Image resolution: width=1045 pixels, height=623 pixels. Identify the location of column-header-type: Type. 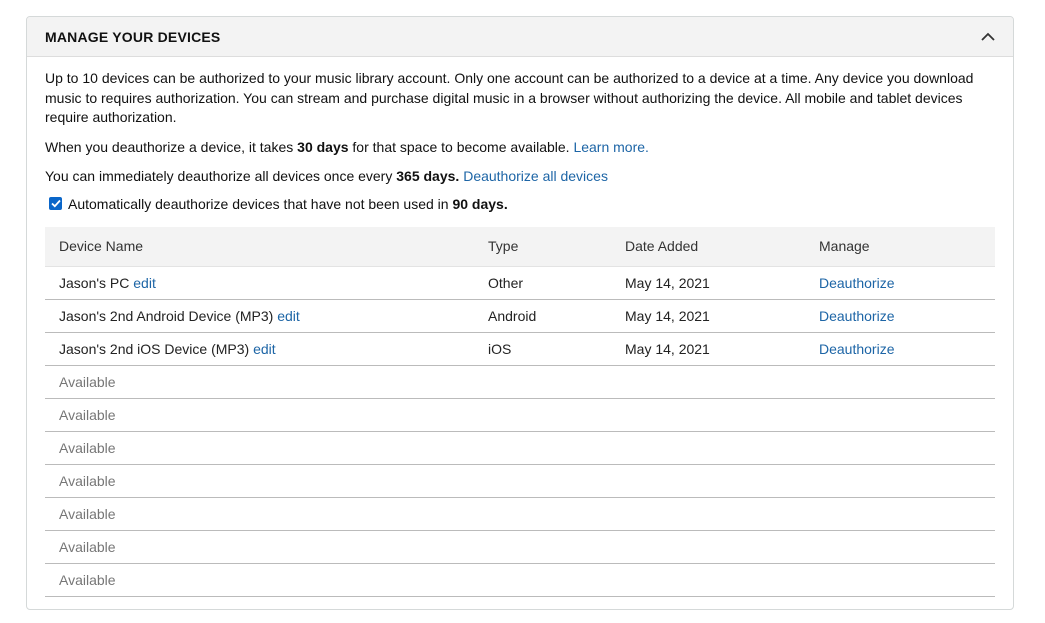
(542, 246).